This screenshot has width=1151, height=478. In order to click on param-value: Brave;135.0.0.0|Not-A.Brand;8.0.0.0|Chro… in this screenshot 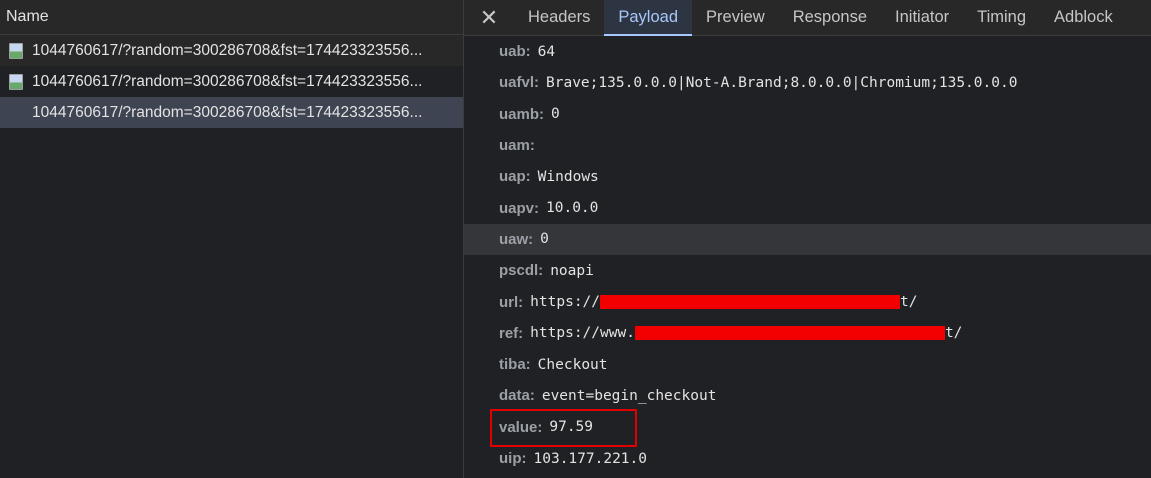, I will do `click(782, 82)`.